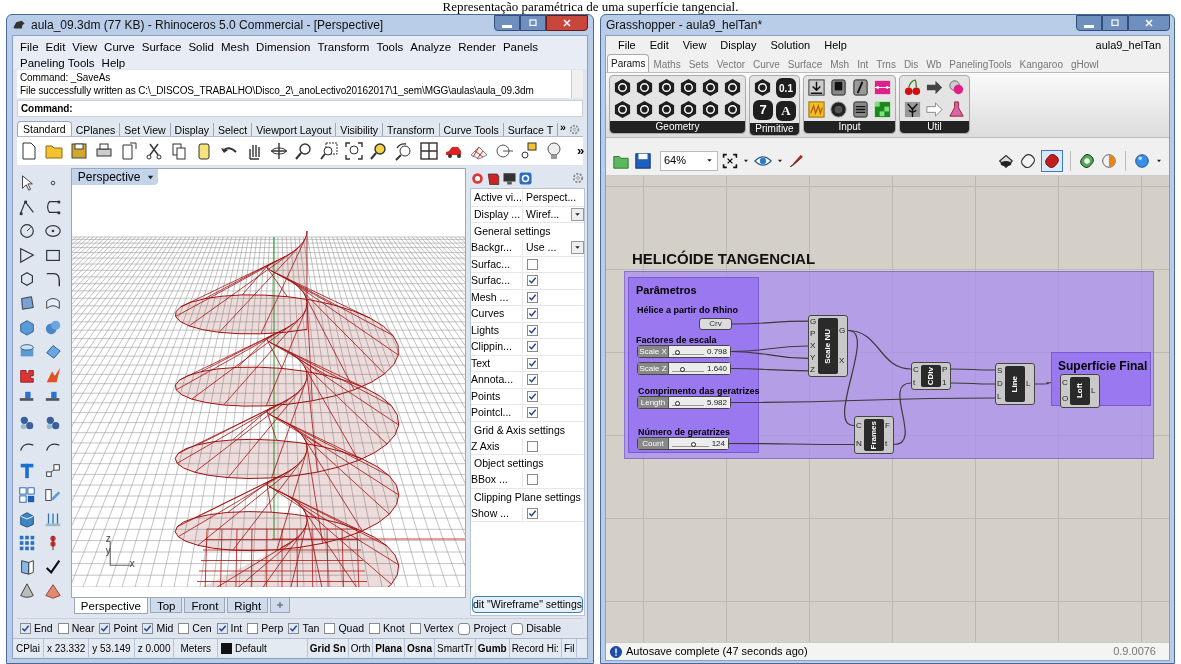 This screenshot has width=1181, height=664. I want to click on light-bulb-icon, so click(554, 151).